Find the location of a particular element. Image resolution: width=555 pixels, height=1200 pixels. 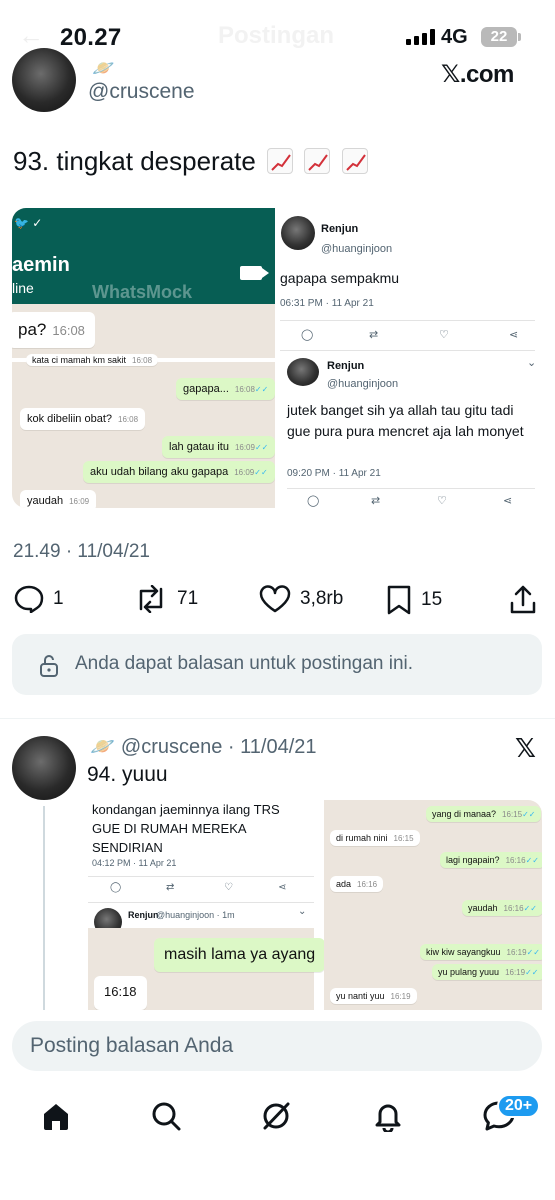

tab-home is located at coordinates (56, 1118).